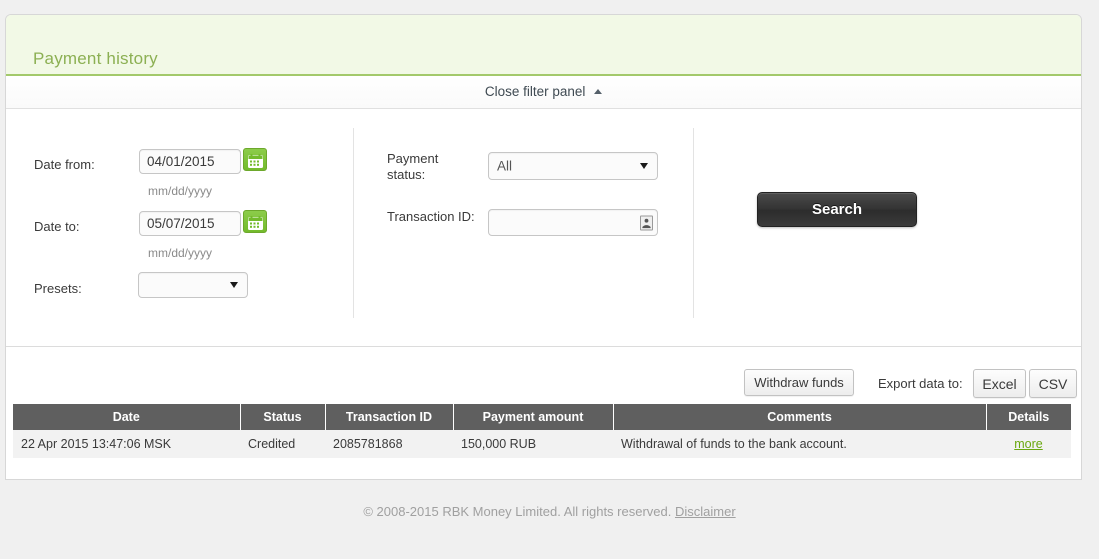 The image size is (1099, 559). What do you see at coordinates (282, 444) in the screenshot?
I see `cell-status: Credited` at bounding box center [282, 444].